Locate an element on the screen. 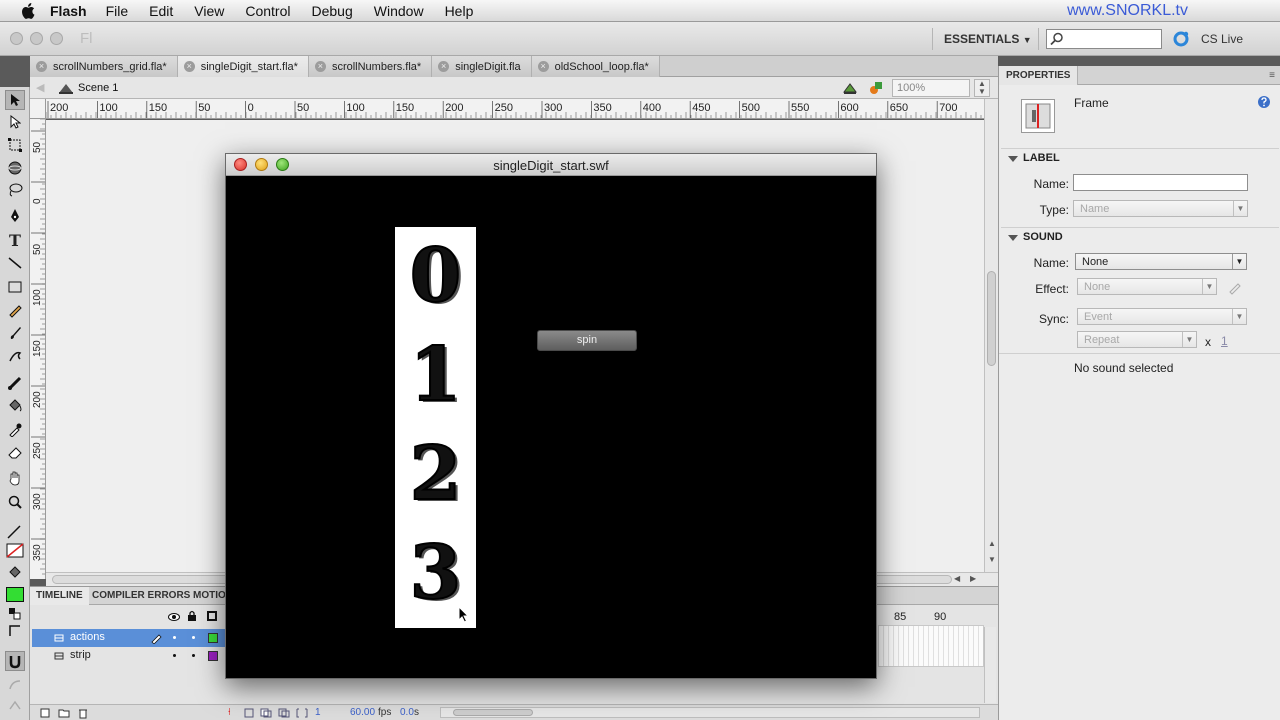 Image resolution: width=1280 pixels, height=720 pixels. outline-icon is located at coordinates (212, 616).